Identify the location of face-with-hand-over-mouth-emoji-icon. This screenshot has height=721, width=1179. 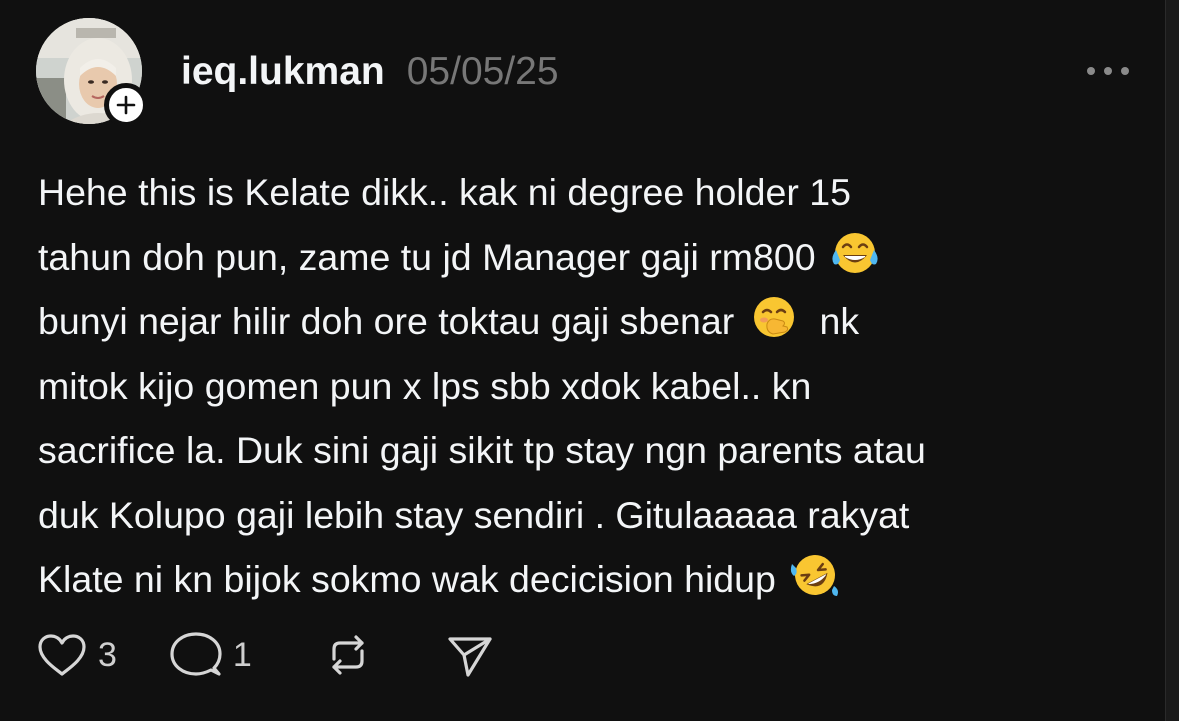
(773, 317).